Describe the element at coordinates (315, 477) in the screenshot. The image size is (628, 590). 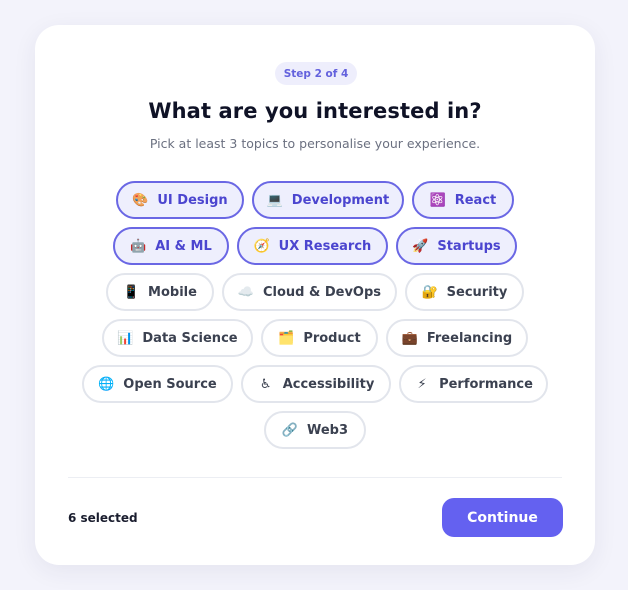
I see `footer-divider` at that location.